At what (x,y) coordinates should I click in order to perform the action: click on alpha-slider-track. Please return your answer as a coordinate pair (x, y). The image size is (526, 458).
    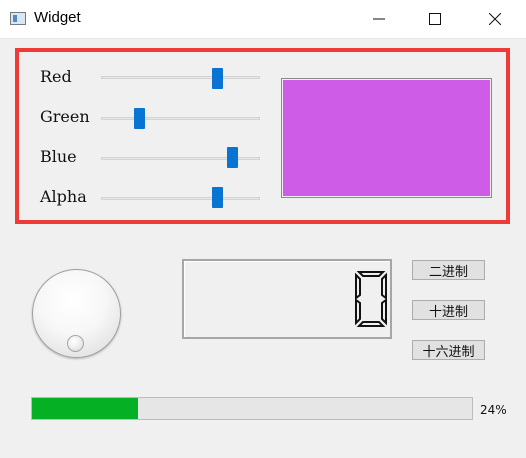
    Looking at the image, I should click on (180, 198).